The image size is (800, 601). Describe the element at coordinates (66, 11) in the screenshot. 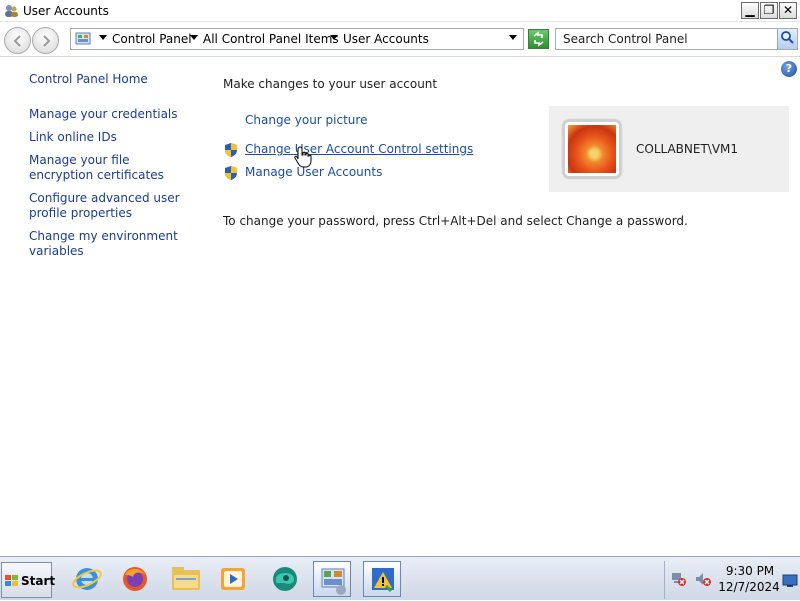

I see `window-title: User Accounts` at that location.